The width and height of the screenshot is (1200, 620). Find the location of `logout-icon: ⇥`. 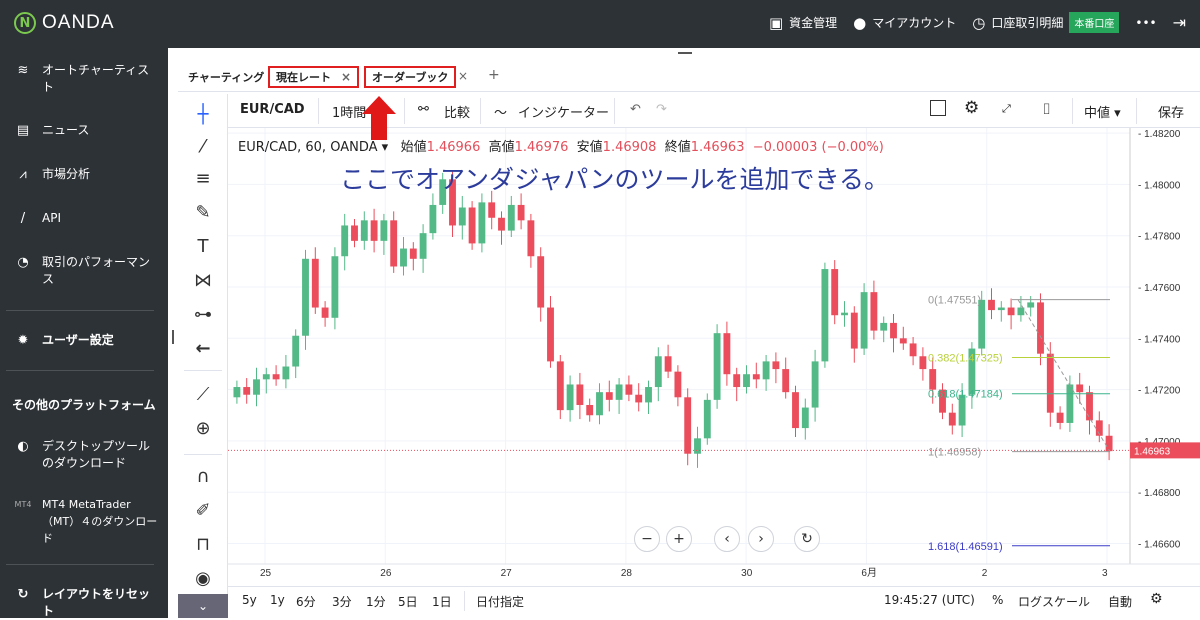

logout-icon: ⇥ is located at coordinates (1179, 22).